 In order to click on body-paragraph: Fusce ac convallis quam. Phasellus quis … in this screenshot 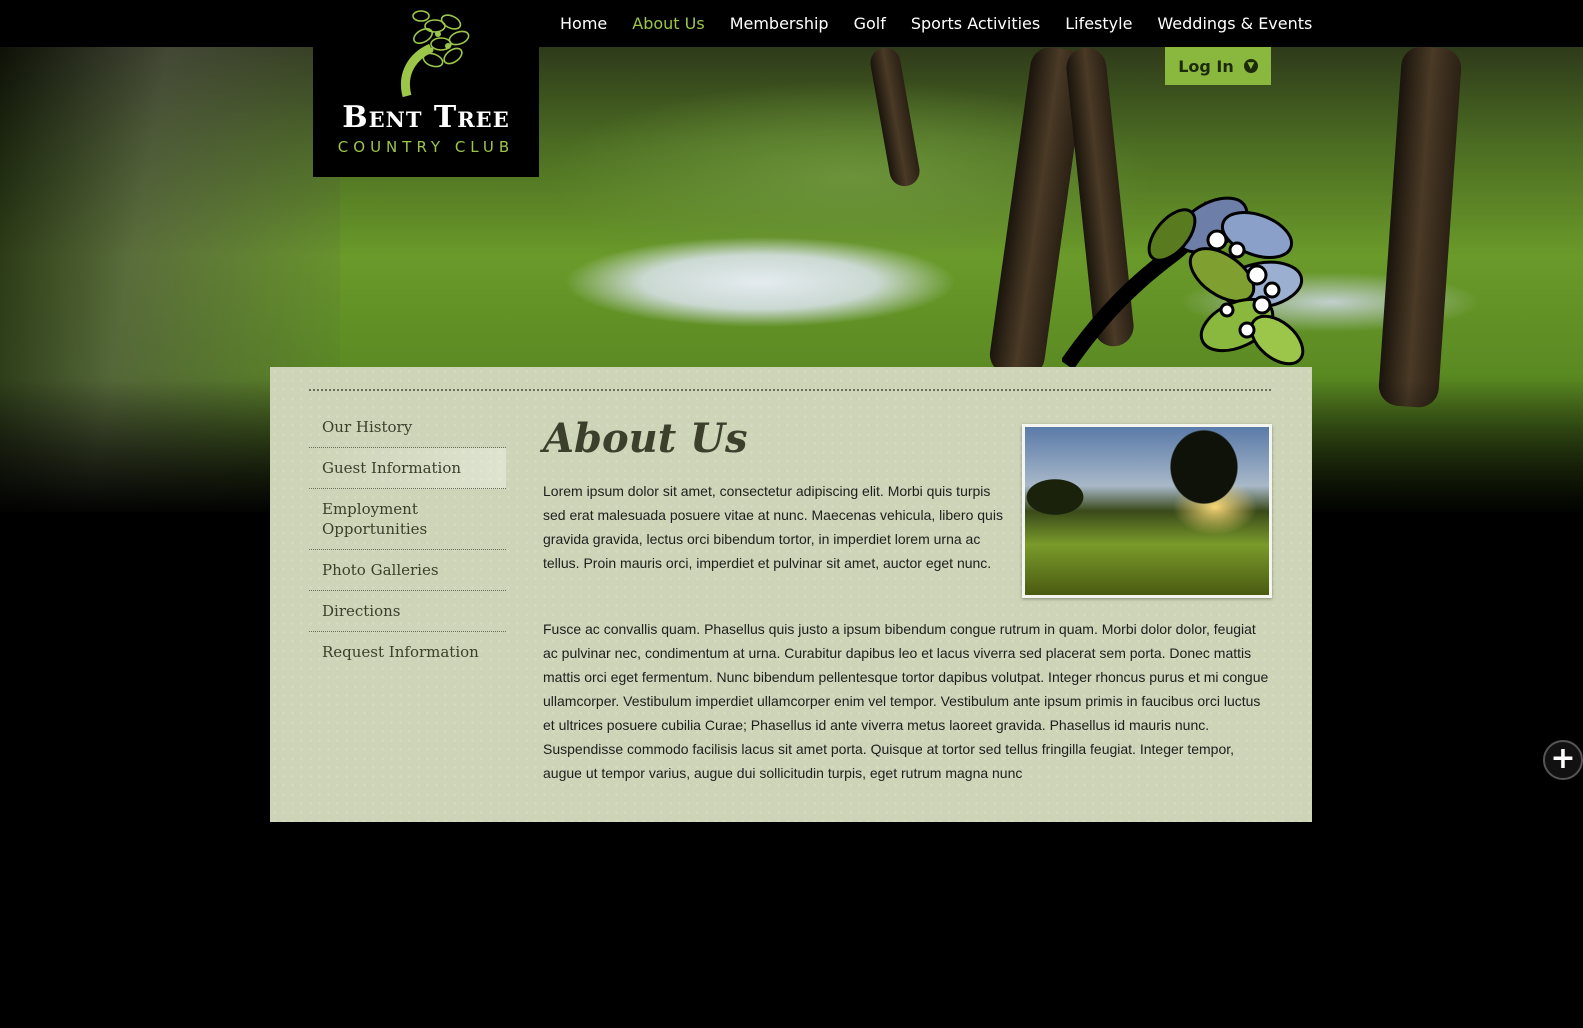, I will do `click(906, 701)`.